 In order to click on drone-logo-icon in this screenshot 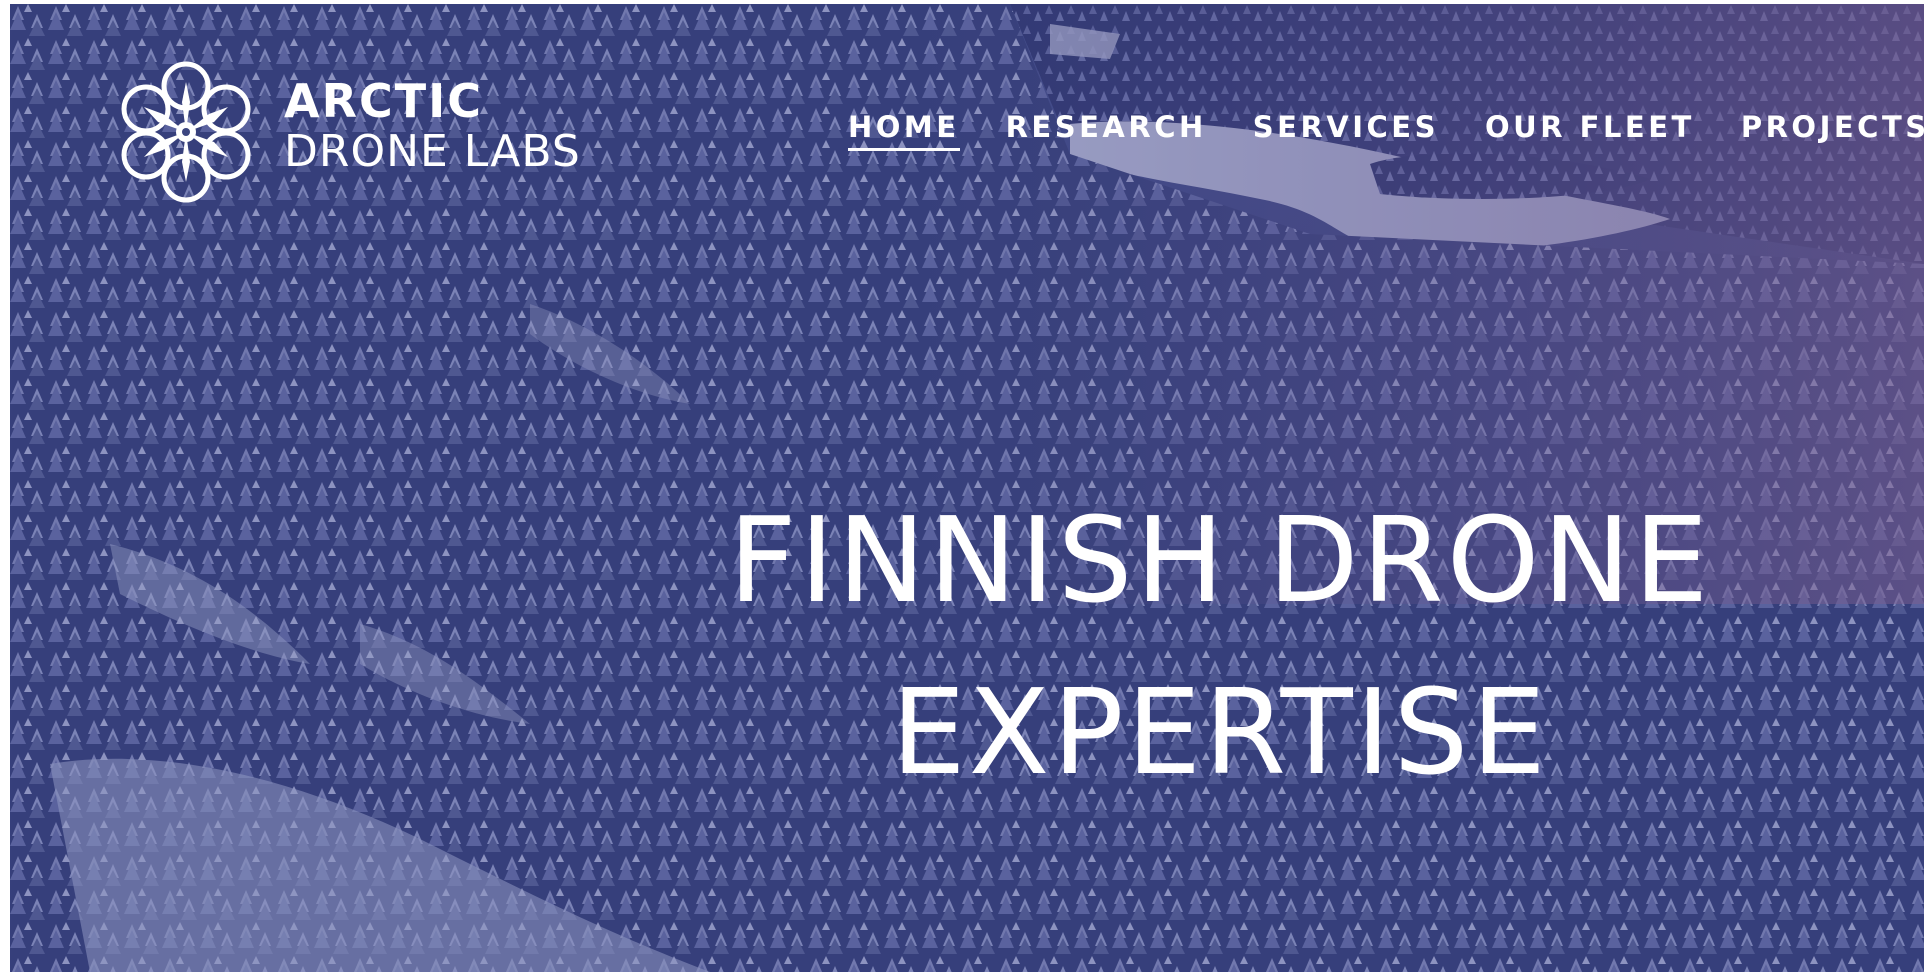, I will do `click(186, 132)`.